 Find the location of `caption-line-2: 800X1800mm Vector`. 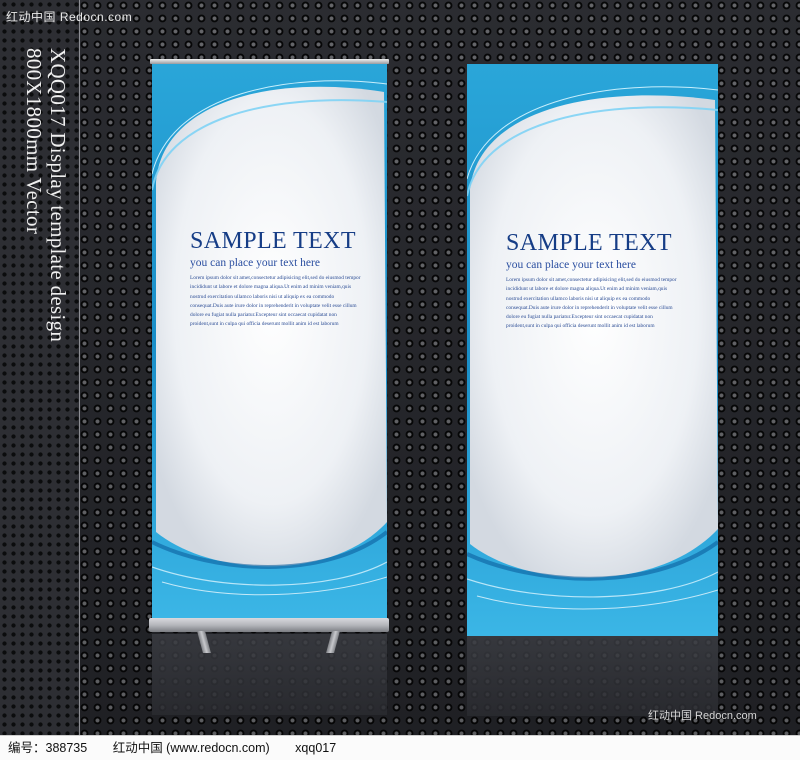

caption-line-2: 800X1800mm Vector is located at coordinates (34, 141).